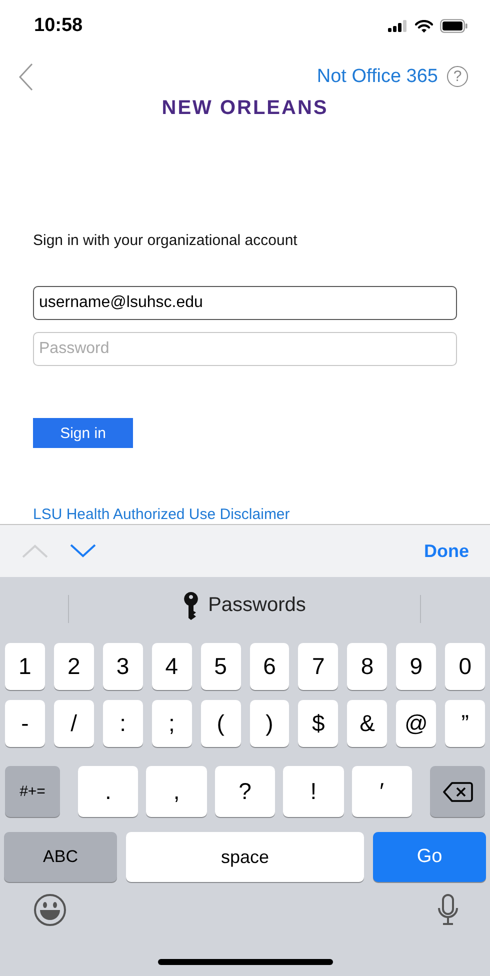 This screenshot has width=490, height=976. I want to click on logo-text: NEW ORLEANS, so click(245, 108).